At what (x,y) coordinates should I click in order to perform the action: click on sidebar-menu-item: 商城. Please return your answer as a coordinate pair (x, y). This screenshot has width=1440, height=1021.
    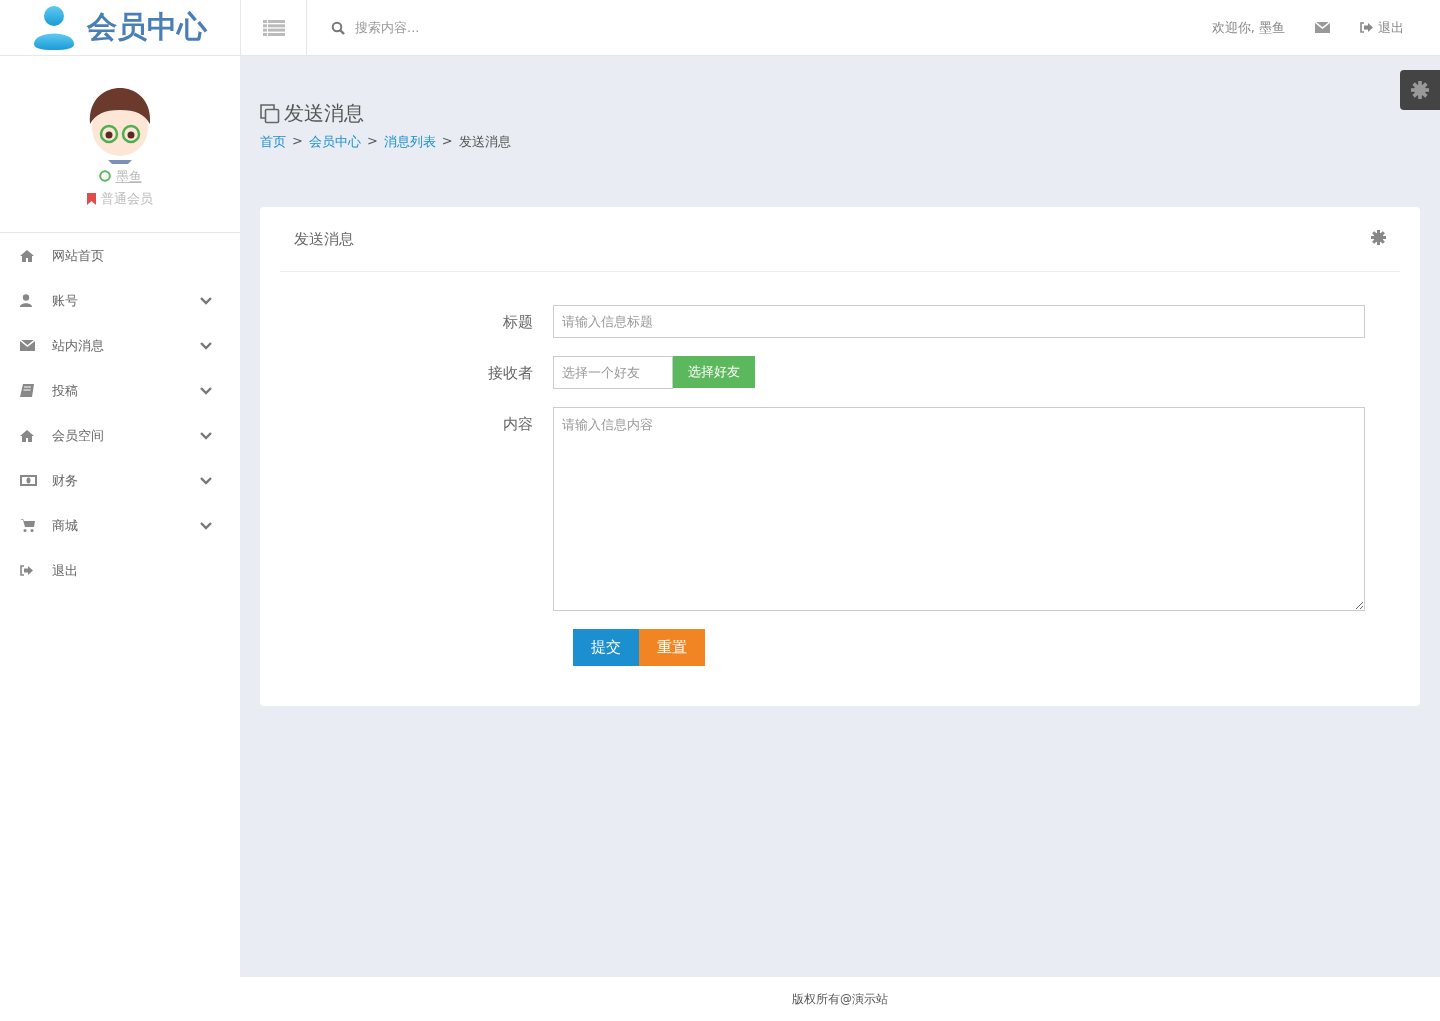
    Looking at the image, I should click on (120, 525).